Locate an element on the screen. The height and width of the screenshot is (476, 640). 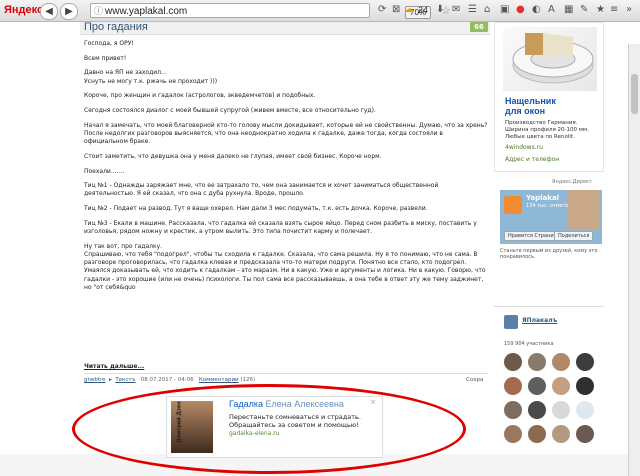
home-icon: ⌂ is located at coordinates (487, 9).